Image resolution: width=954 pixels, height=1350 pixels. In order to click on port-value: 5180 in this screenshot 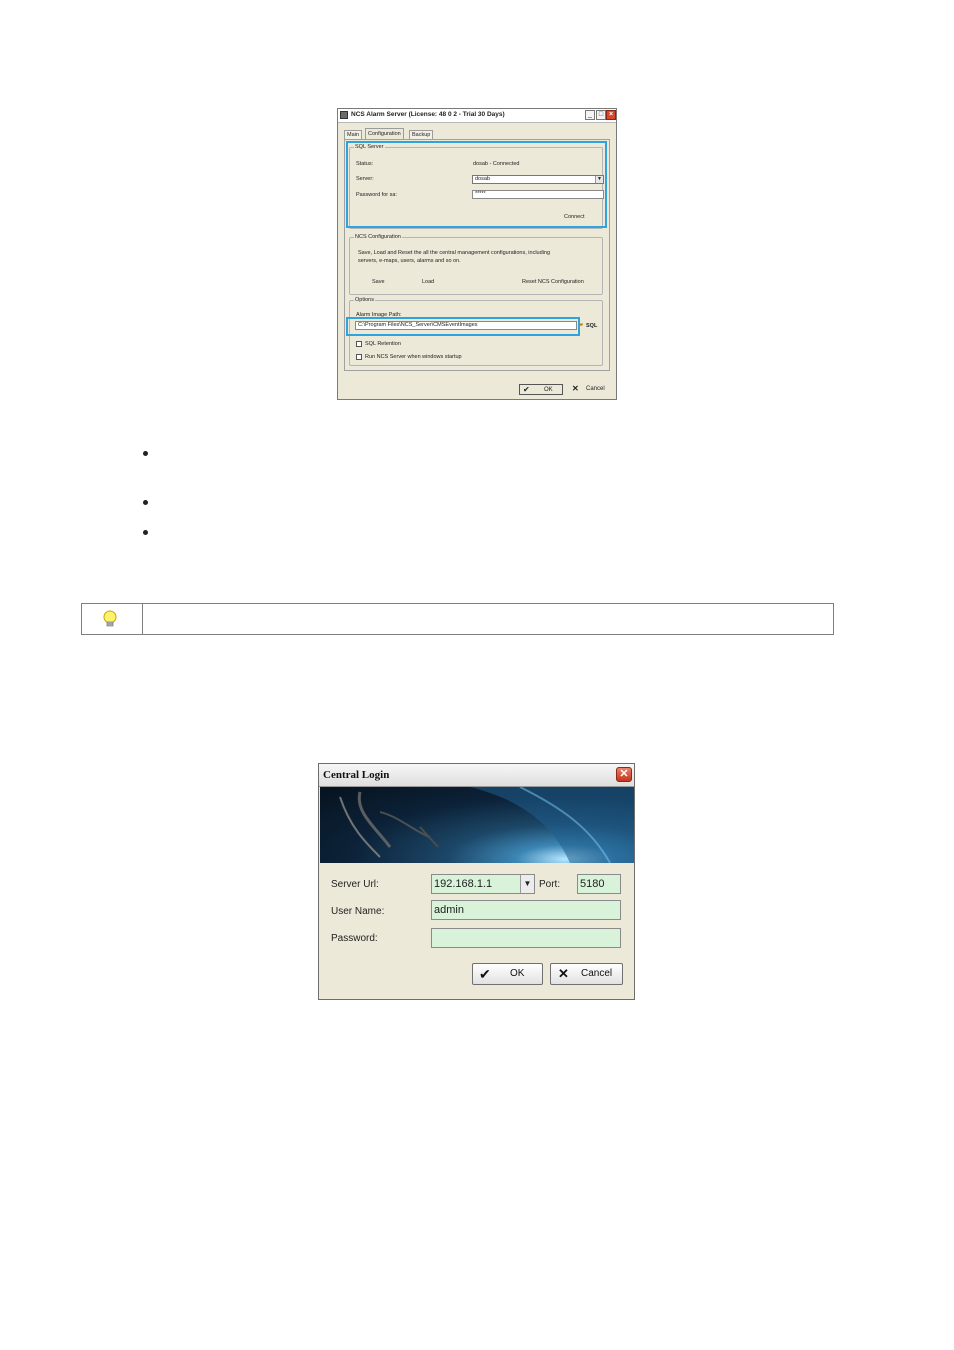, I will do `click(592, 884)`.